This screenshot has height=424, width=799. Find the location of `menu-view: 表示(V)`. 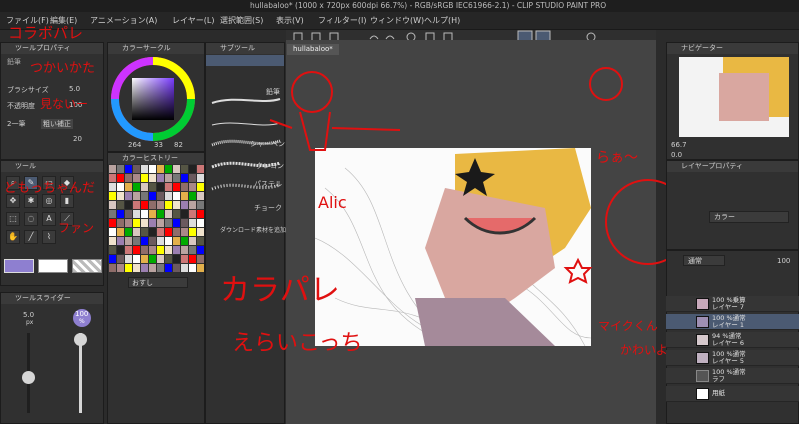

menu-view: 表示(V) is located at coordinates (290, 20).